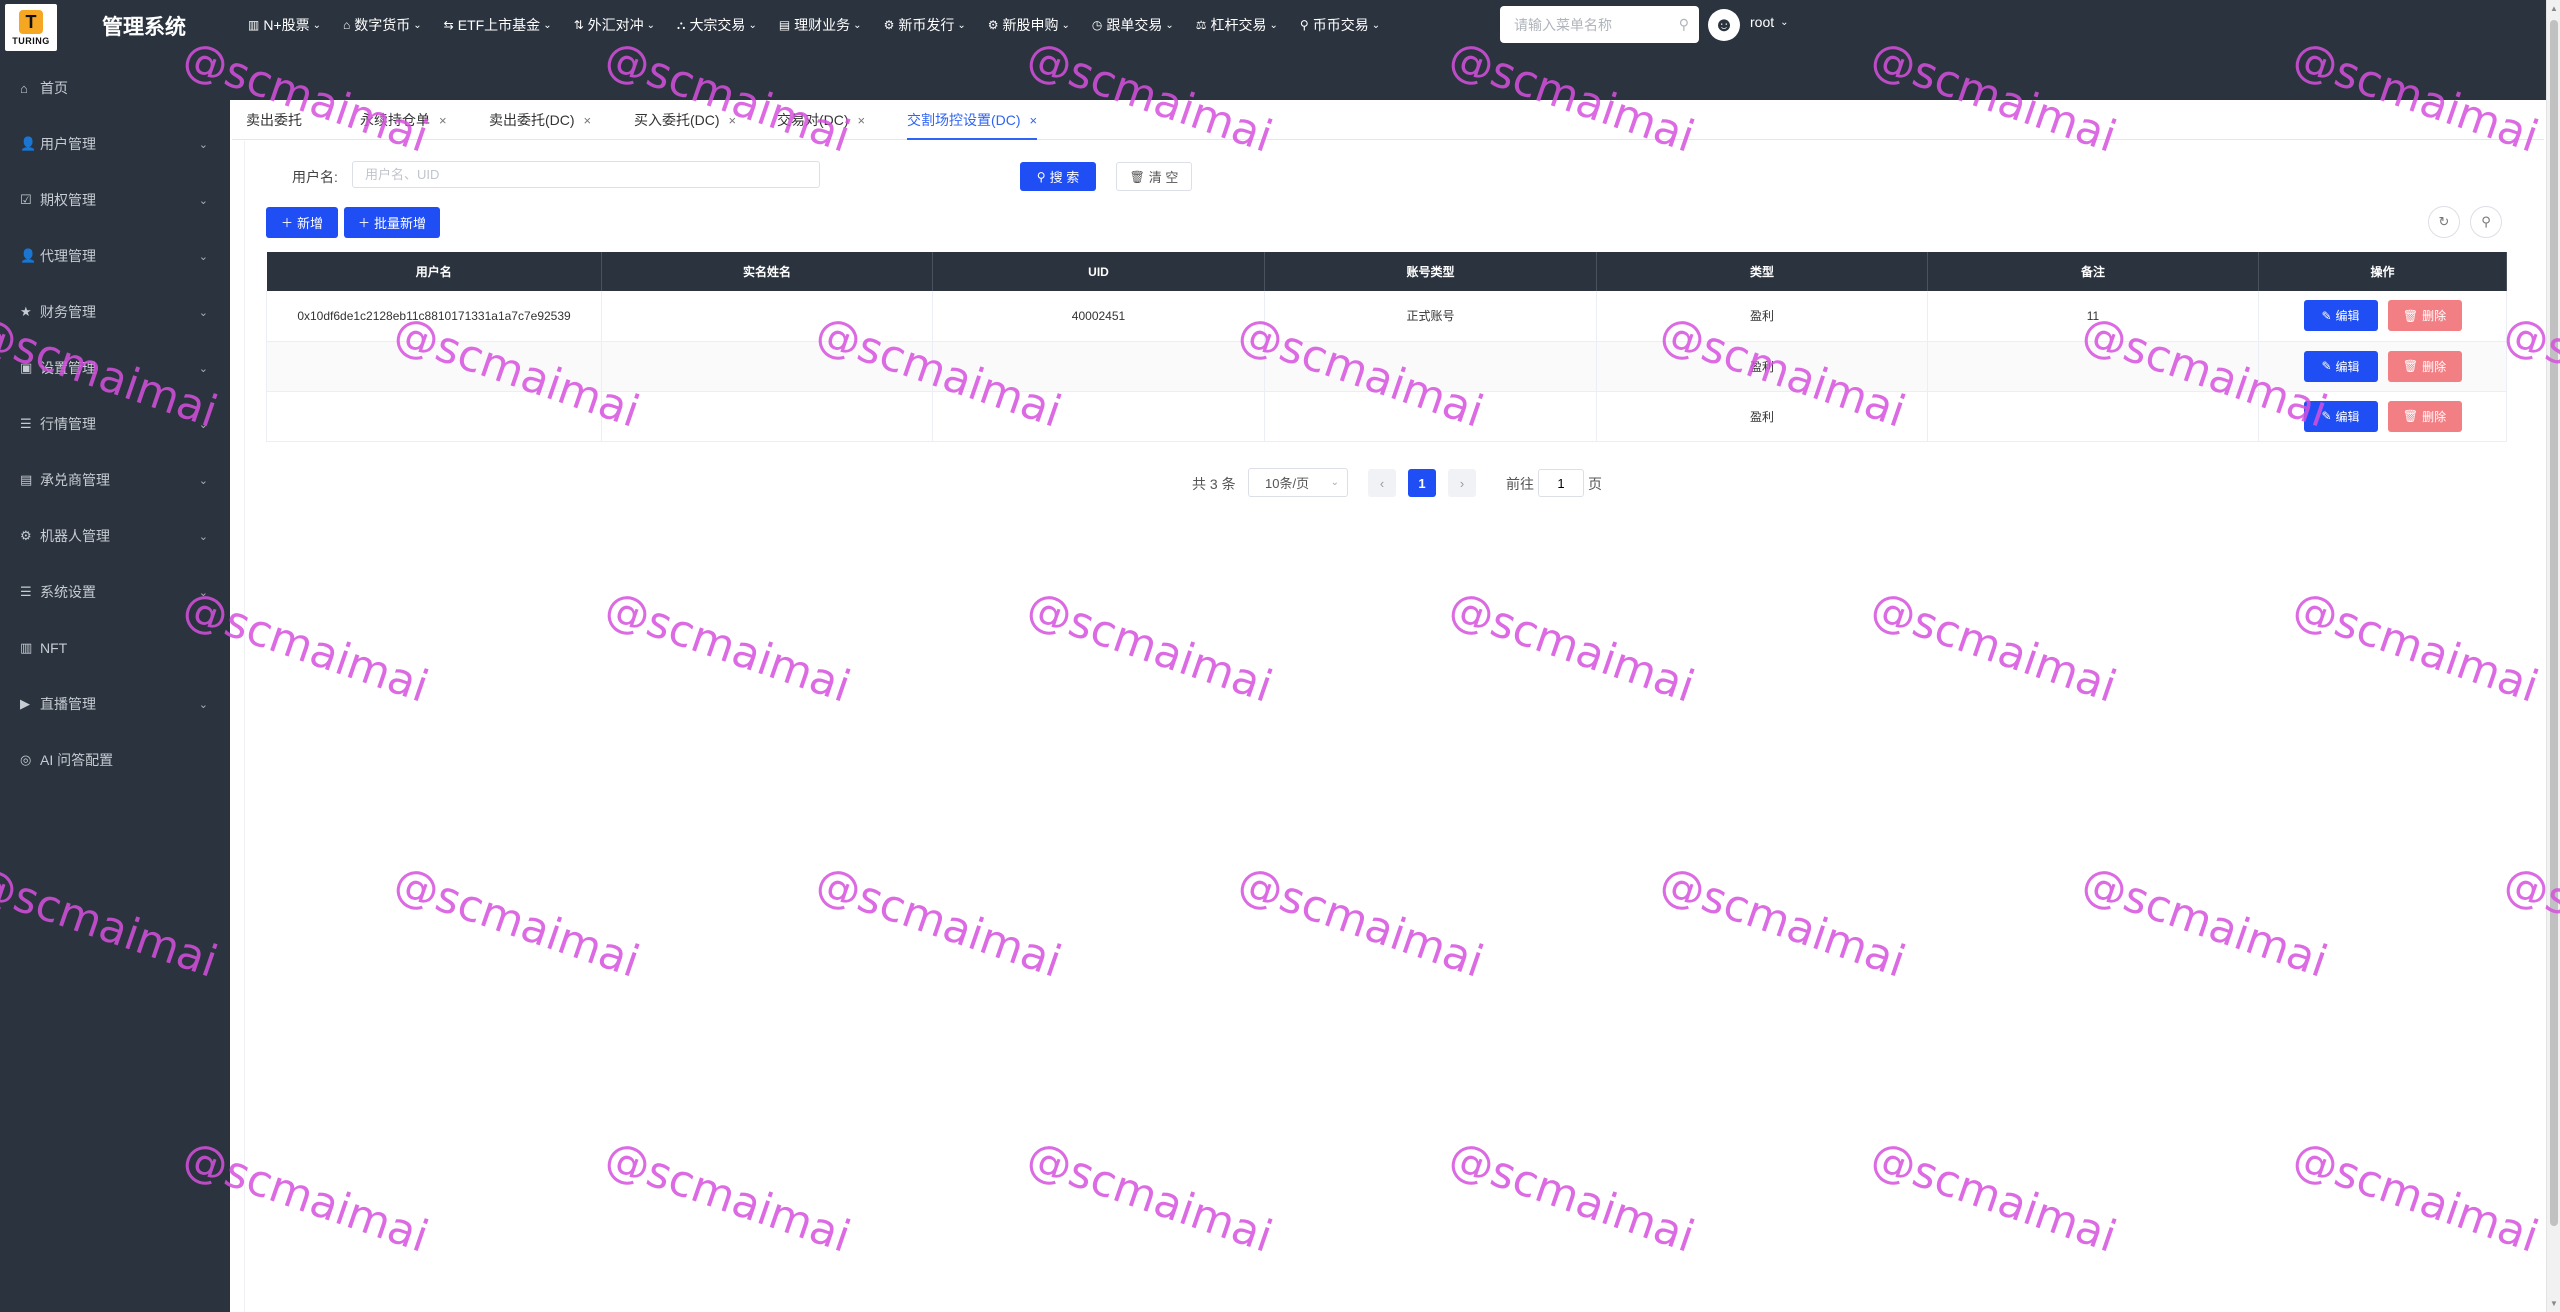 This screenshot has width=2560, height=1312. What do you see at coordinates (254, 25) in the screenshot?
I see `nav-item-icon: ▥` at bounding box center [254, 25].